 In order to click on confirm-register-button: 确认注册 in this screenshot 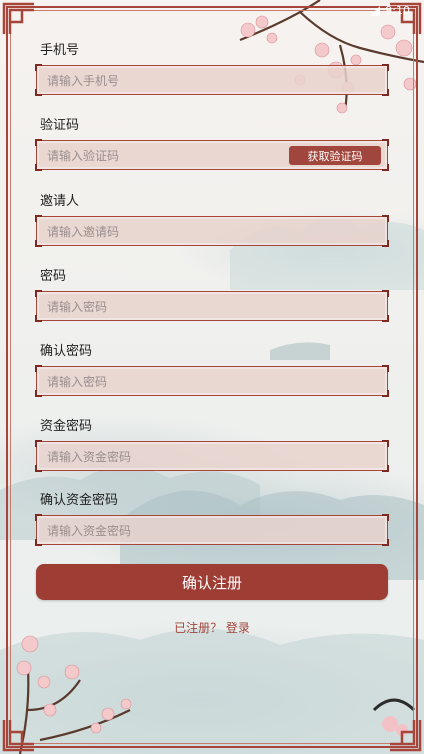, I will do `click(212, 582)`.